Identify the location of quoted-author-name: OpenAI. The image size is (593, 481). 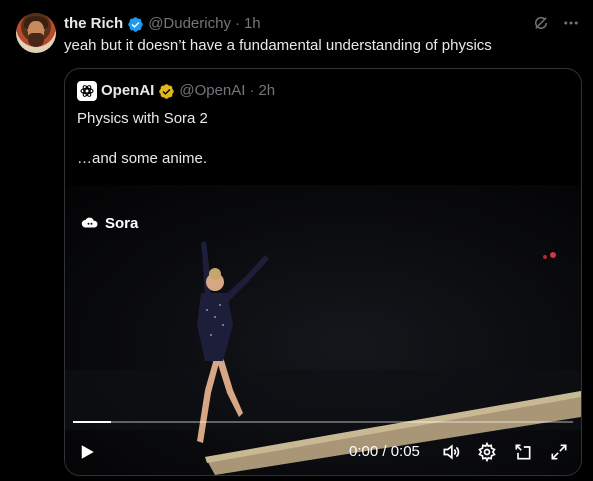
(127, 91).